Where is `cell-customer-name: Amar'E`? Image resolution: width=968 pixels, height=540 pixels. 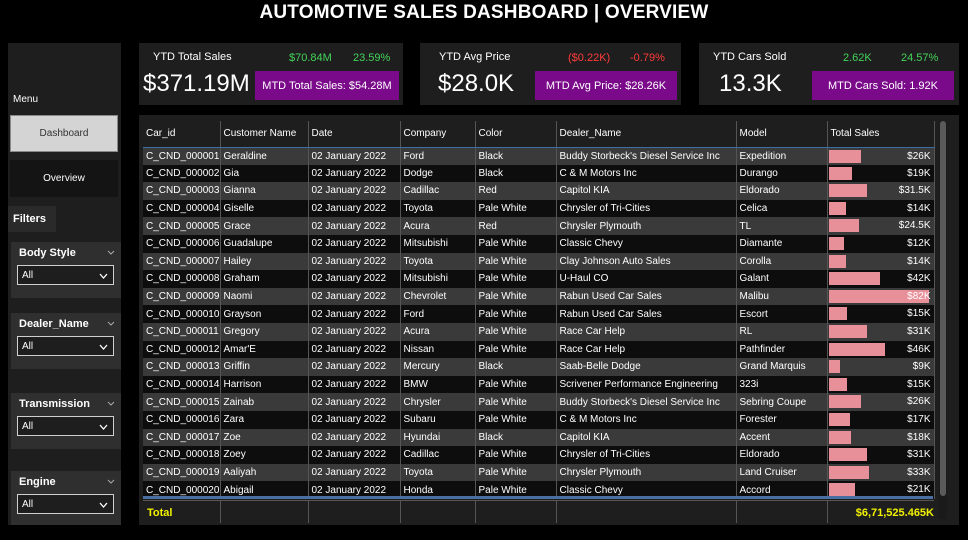
cell-customer-name: Amar'E is located at coordinates (264, 349).